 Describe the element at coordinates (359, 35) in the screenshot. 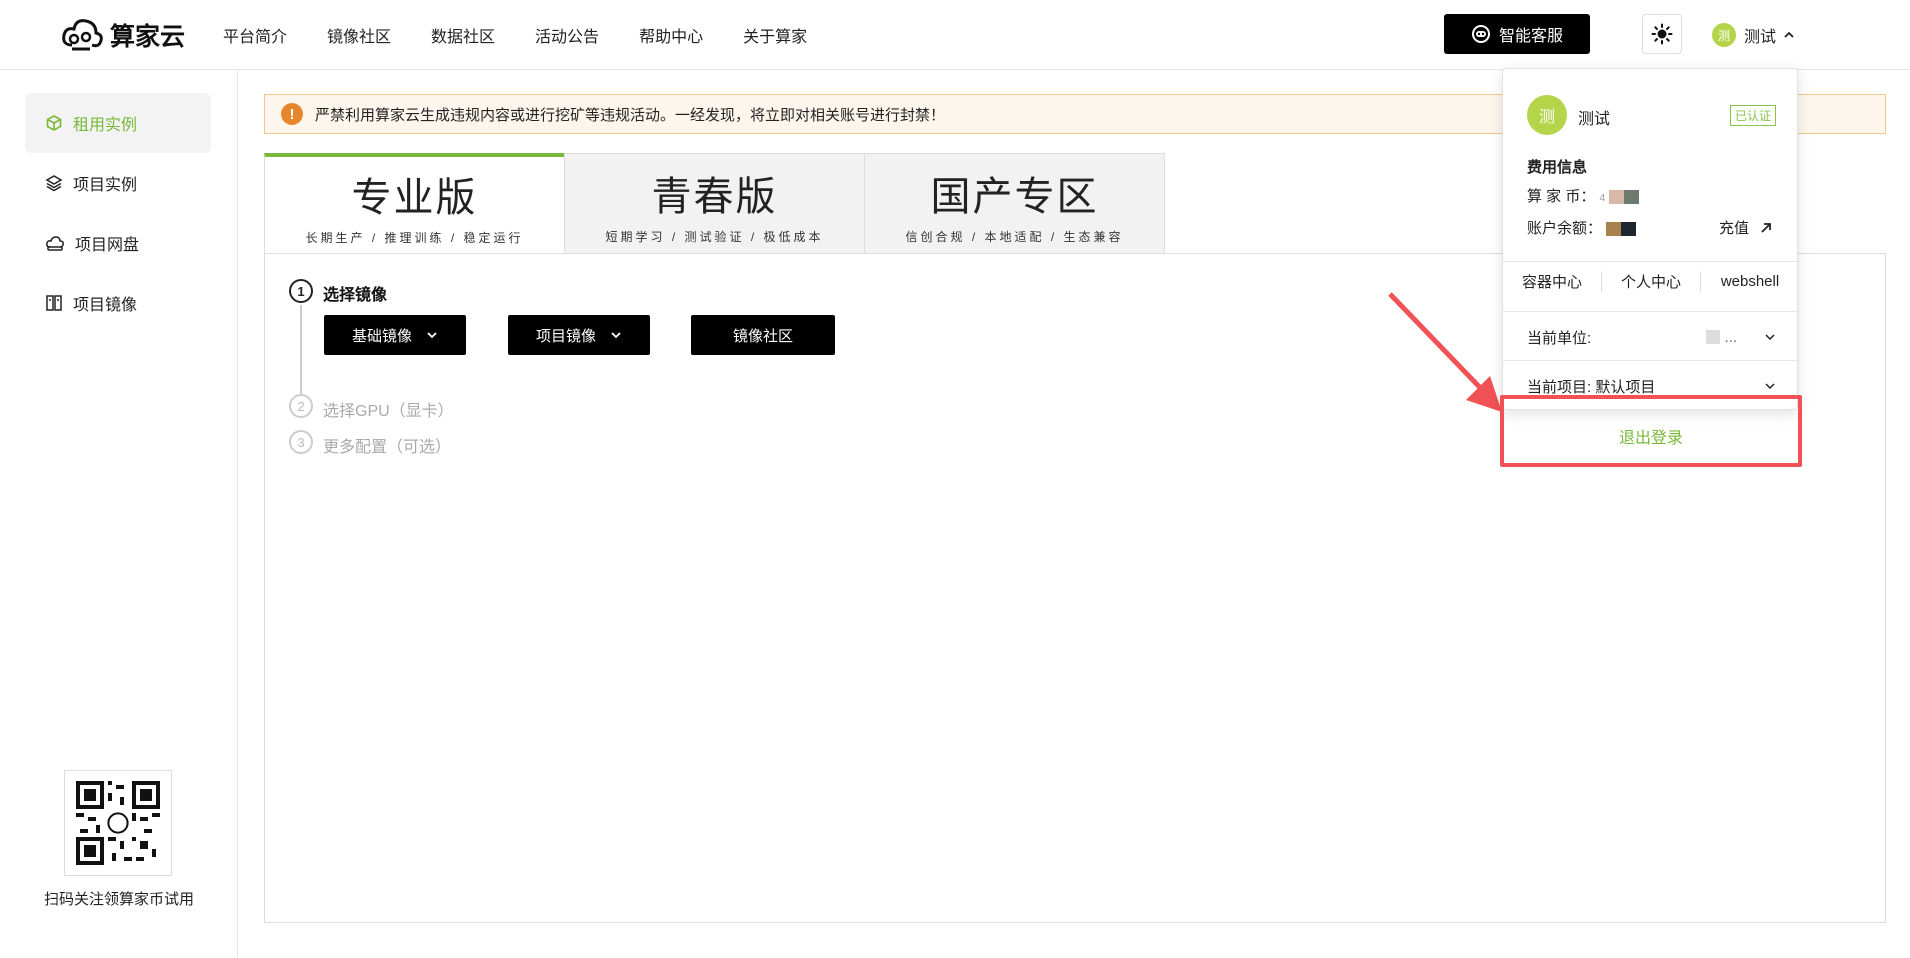

I see `nav-item-image-community: 镜像社区` at that location.